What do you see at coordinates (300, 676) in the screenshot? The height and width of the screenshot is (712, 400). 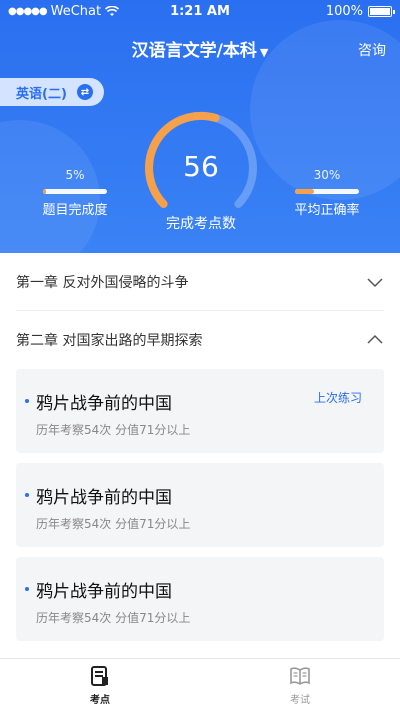 I see `book-icon` at bounding box center [300, 676].